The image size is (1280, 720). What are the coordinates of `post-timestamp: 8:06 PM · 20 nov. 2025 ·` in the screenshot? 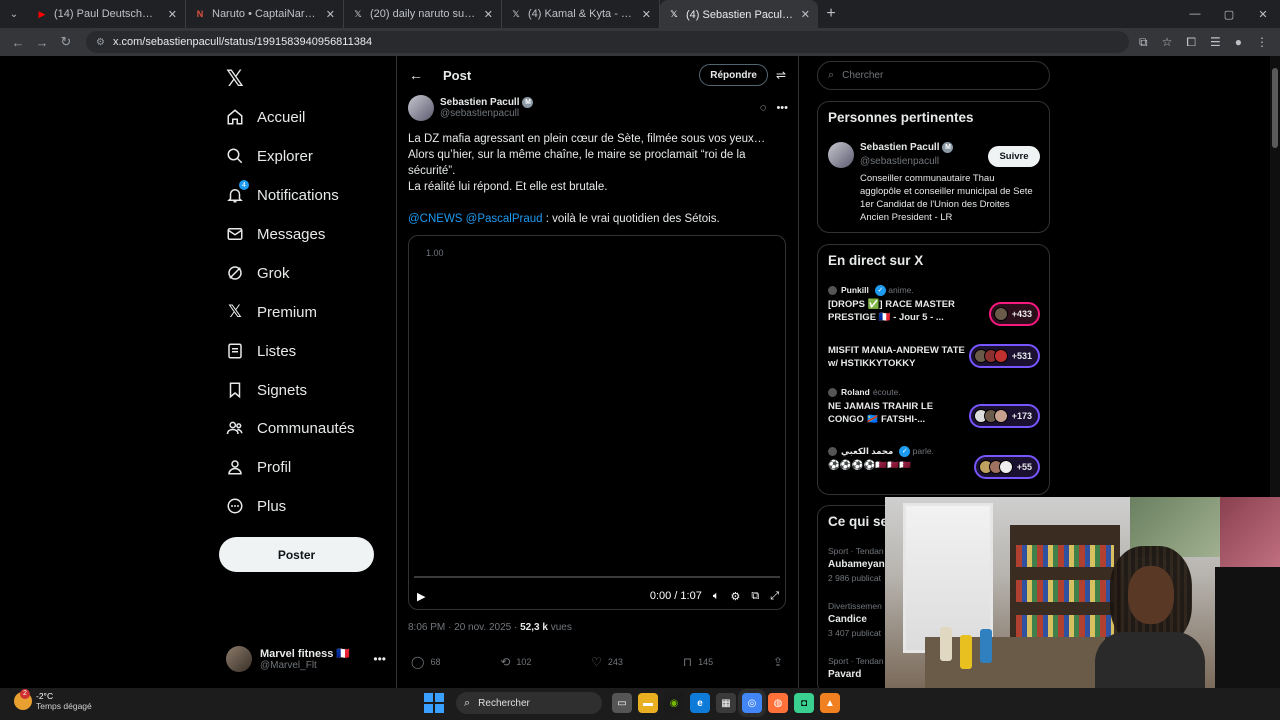 It's located at (464, 627).